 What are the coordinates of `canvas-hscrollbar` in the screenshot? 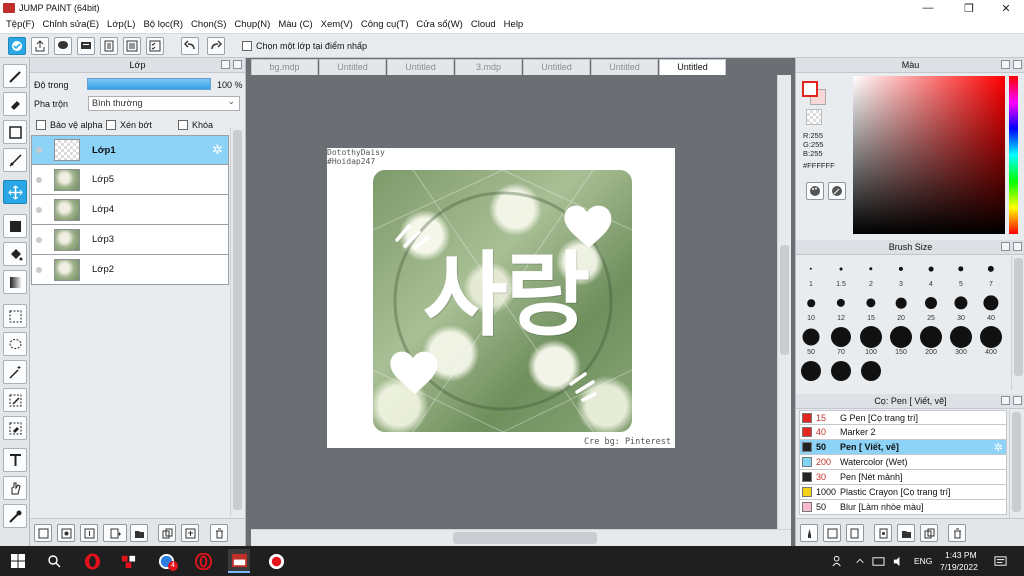 It's located at (521, 537).